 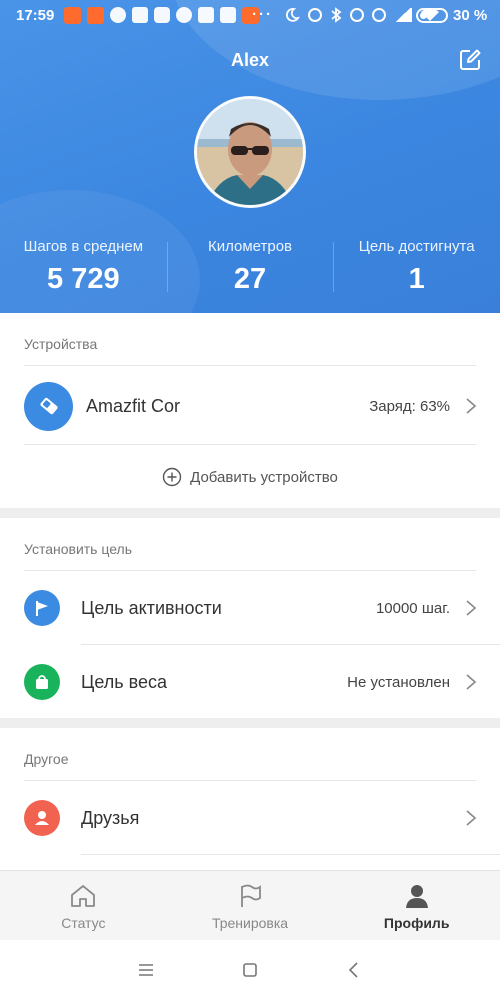 I want to click on moon-icon, so click(x=292, y=15).